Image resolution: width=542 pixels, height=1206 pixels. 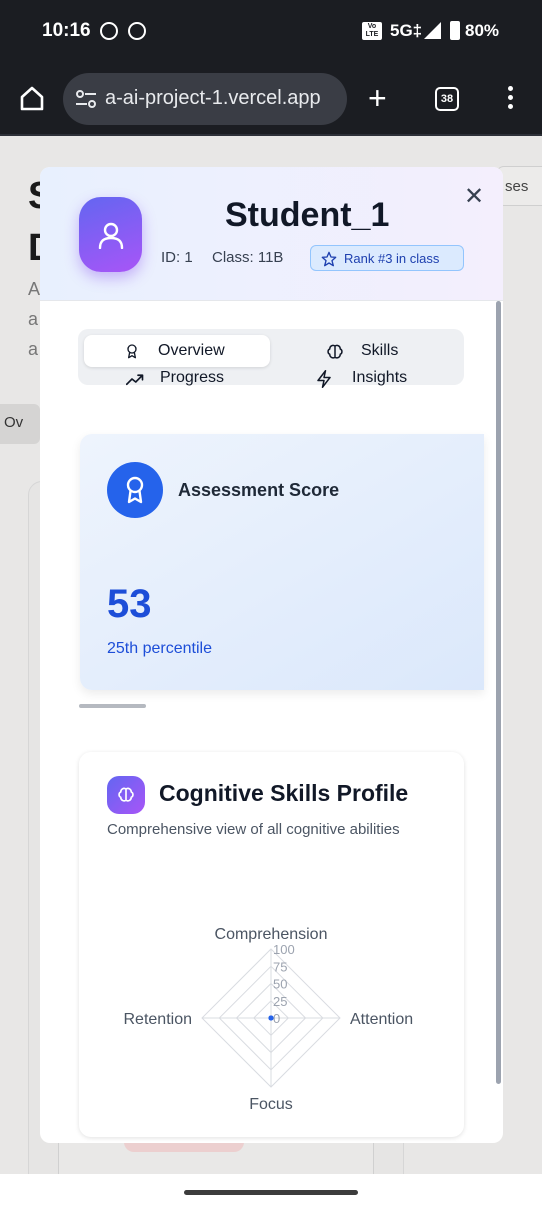 What do you see at coordinates (432, 30) in the screenshot?
I see `signal-icon` at bounding box center [432, 30].